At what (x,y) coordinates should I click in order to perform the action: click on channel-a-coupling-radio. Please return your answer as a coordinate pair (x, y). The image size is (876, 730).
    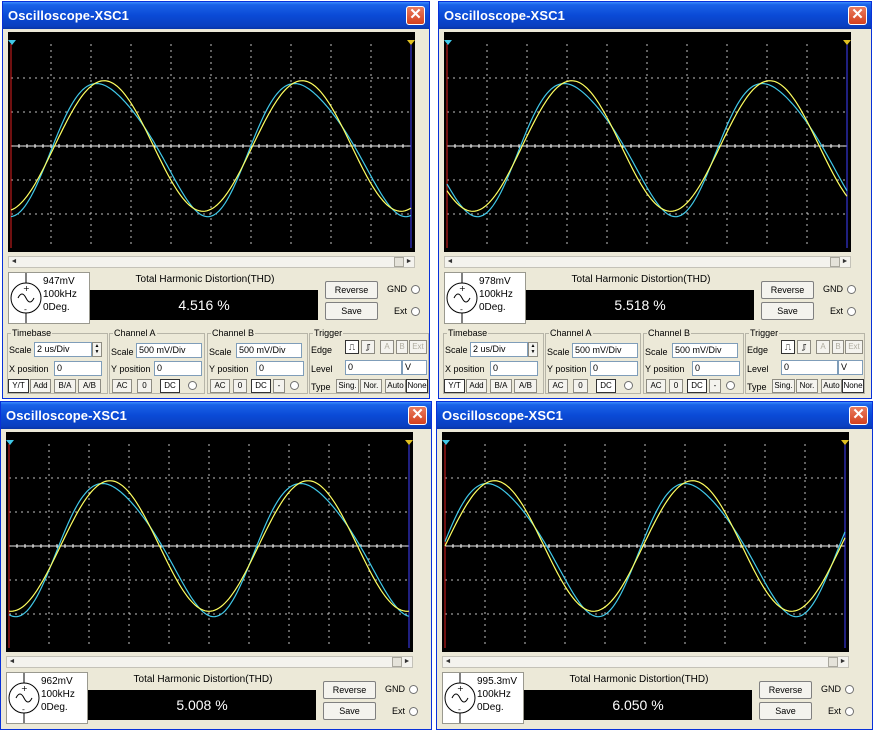
    Looking at the image, I should click on (192, 385).